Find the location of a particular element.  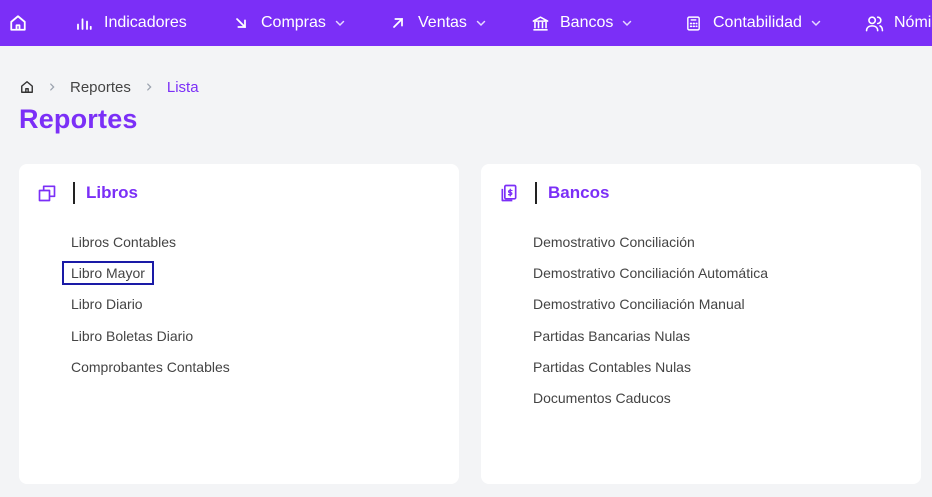

report-link-partidas-bancarias-nulas: Partidas Bancarias Nulas is located at coordinates (611, 336).